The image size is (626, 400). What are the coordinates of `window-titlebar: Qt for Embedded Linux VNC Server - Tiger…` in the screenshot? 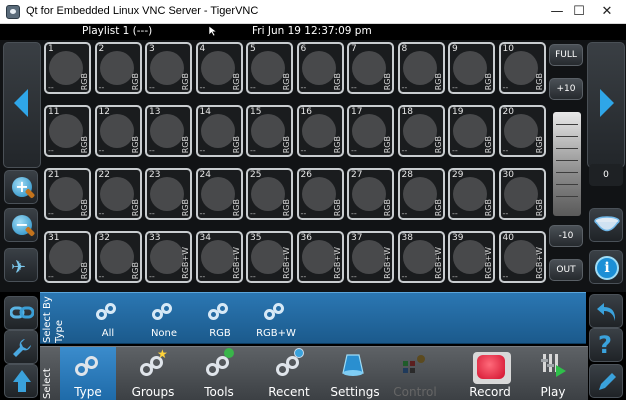 It's located at (313, 12).